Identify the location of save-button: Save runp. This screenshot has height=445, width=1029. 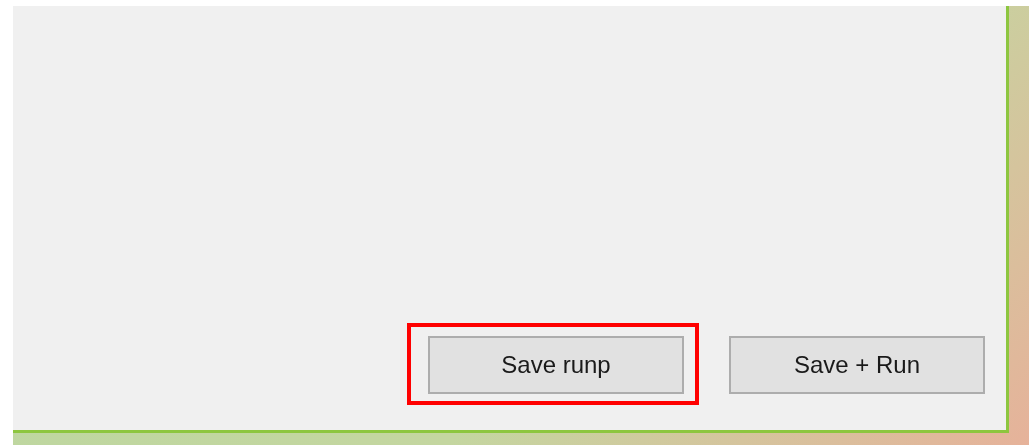
(556, 365).